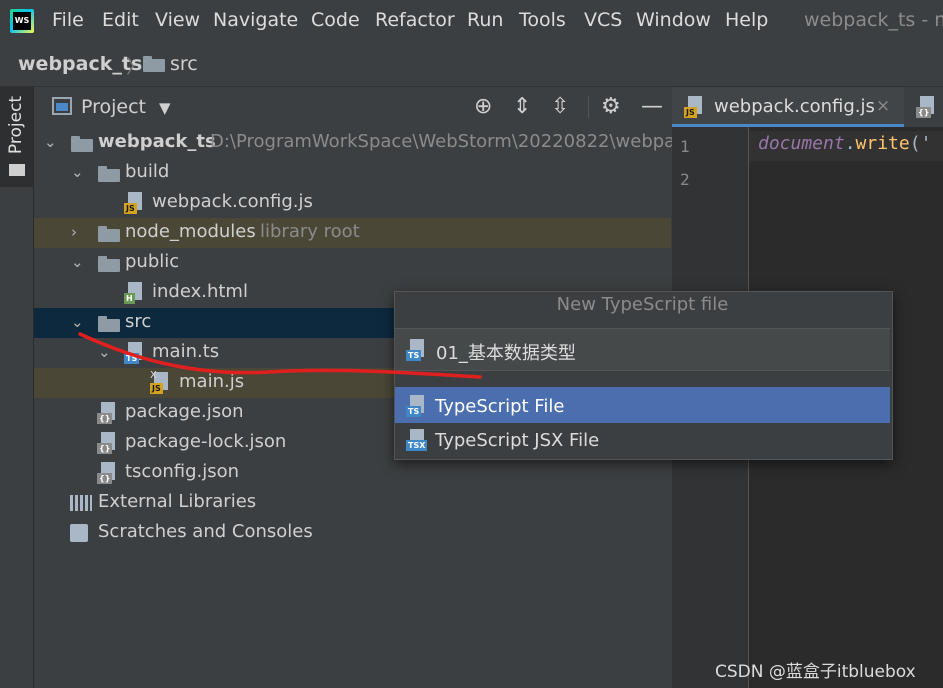 This screenshot has width=943, height=688. What do you see at coordinates (746, 20) in the screenshot?
I see `menu-help: Help` at bounding box center [746, 20].